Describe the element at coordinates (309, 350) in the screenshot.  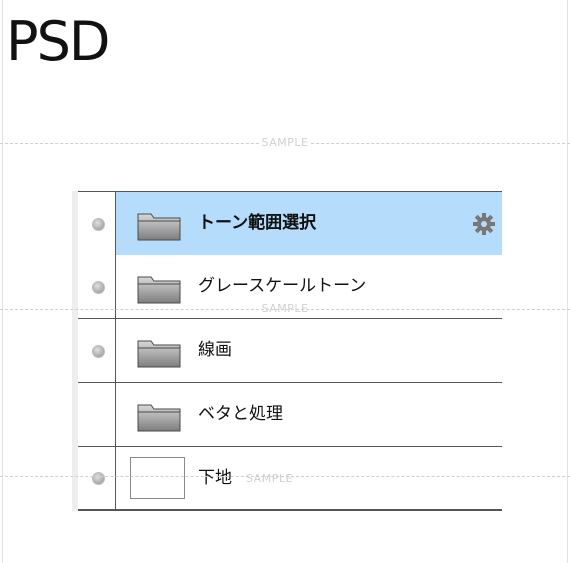
I see `layer-row-body: 線画` at that location.